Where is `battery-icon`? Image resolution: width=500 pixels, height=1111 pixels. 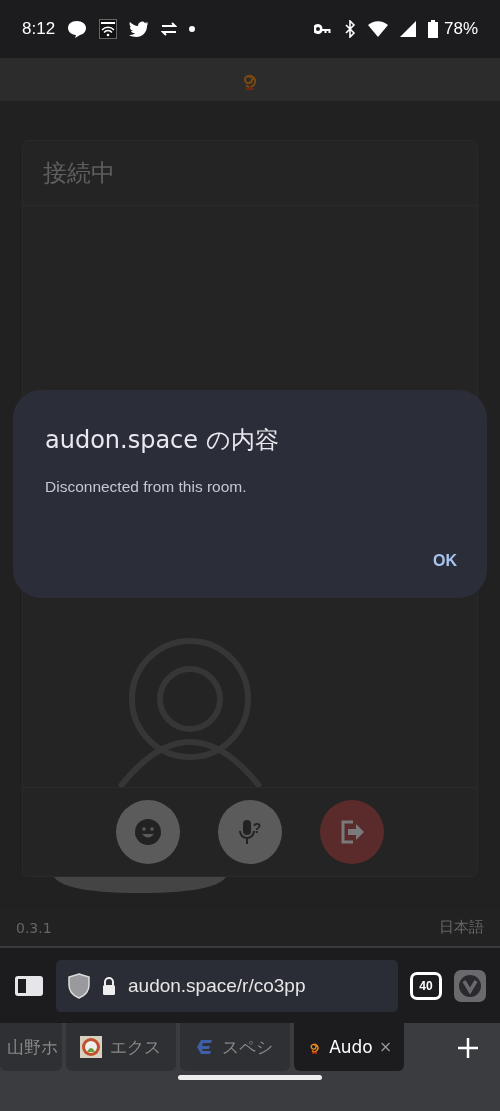 battery-icon is located at coordinates (432, 29).